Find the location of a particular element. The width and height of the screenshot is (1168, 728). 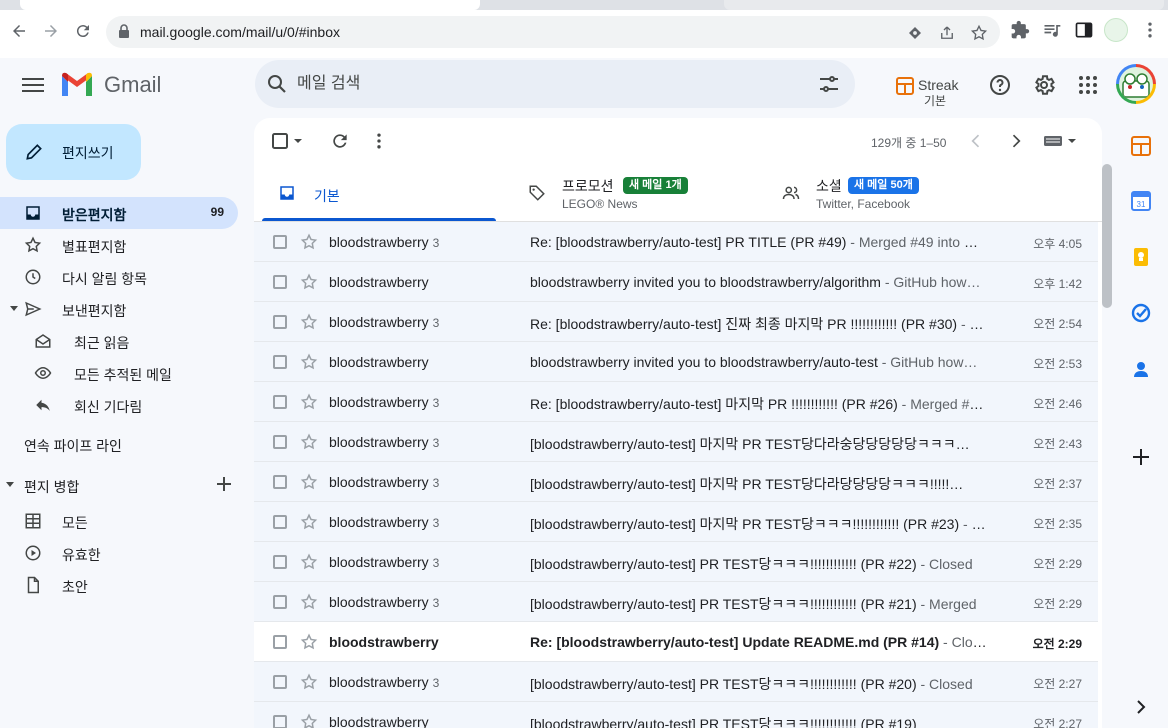

sidebar-item-starred: 별표편지함 is located at coordinates (119, 245).